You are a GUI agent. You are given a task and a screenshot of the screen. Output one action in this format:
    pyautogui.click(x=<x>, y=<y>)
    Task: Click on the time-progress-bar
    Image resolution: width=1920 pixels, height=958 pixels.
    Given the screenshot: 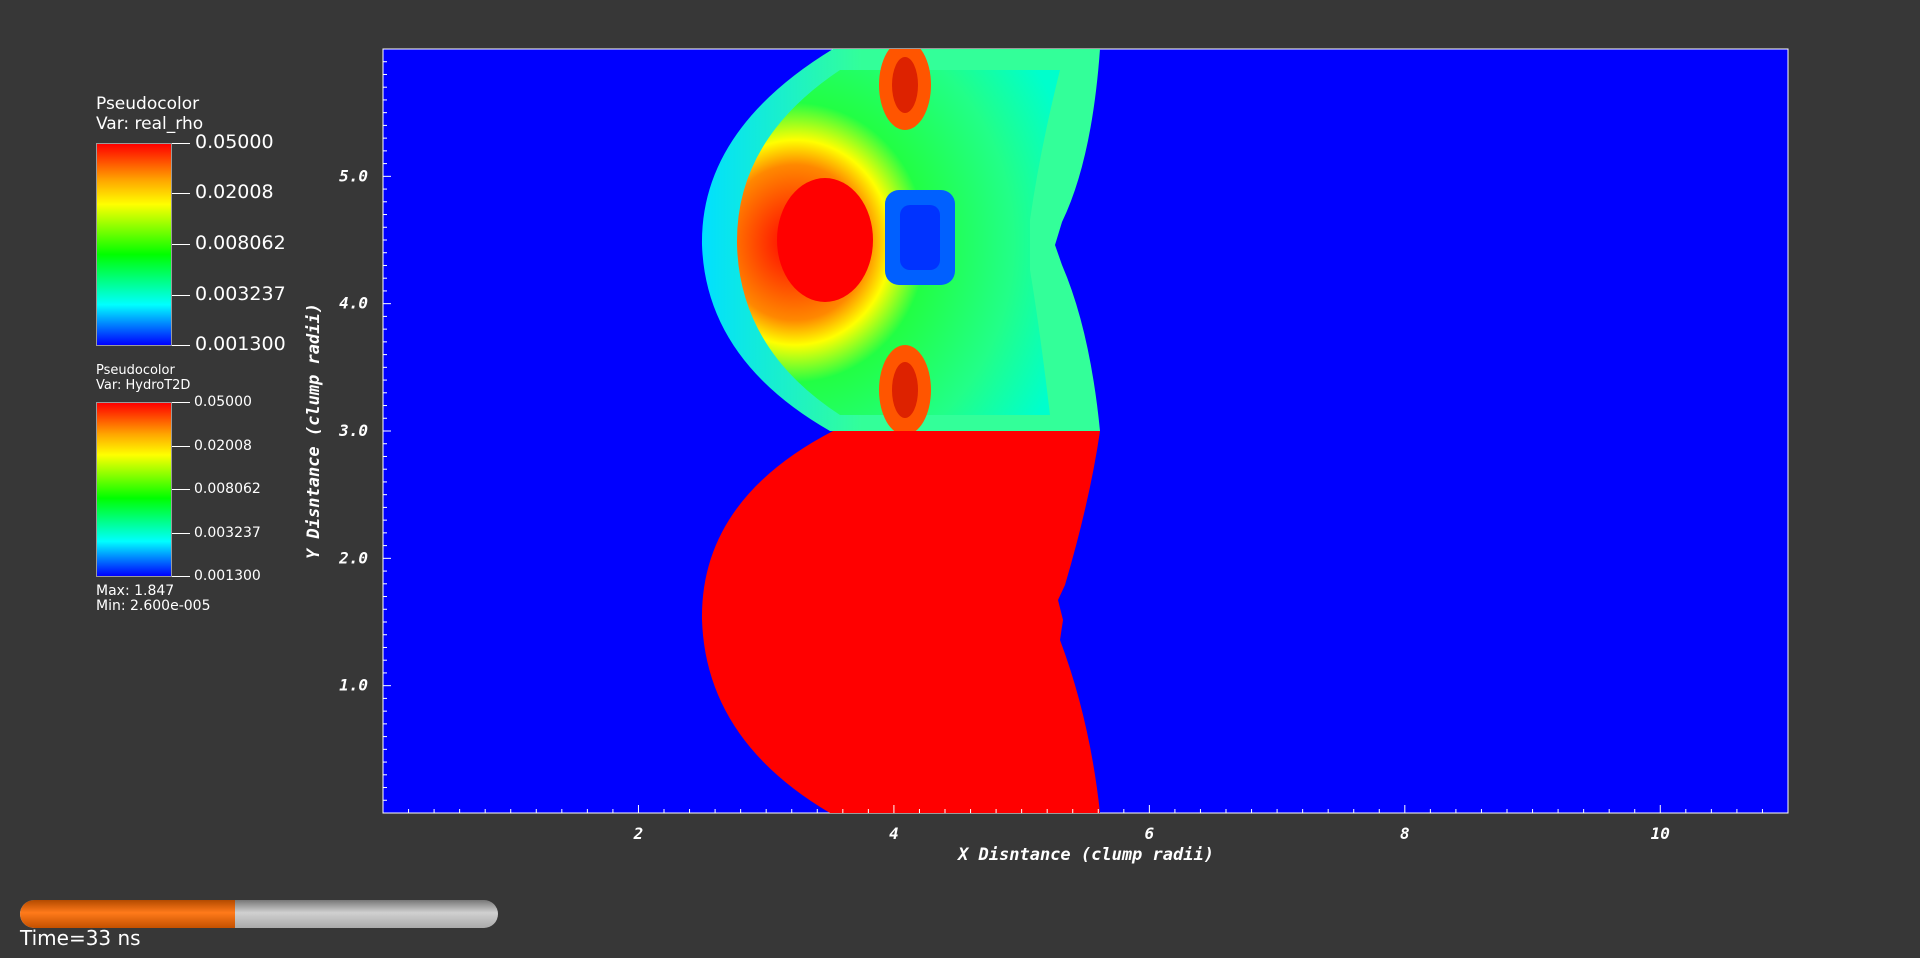 What is the action you would take?
    pyautogui.click(x=259, y=914)
    